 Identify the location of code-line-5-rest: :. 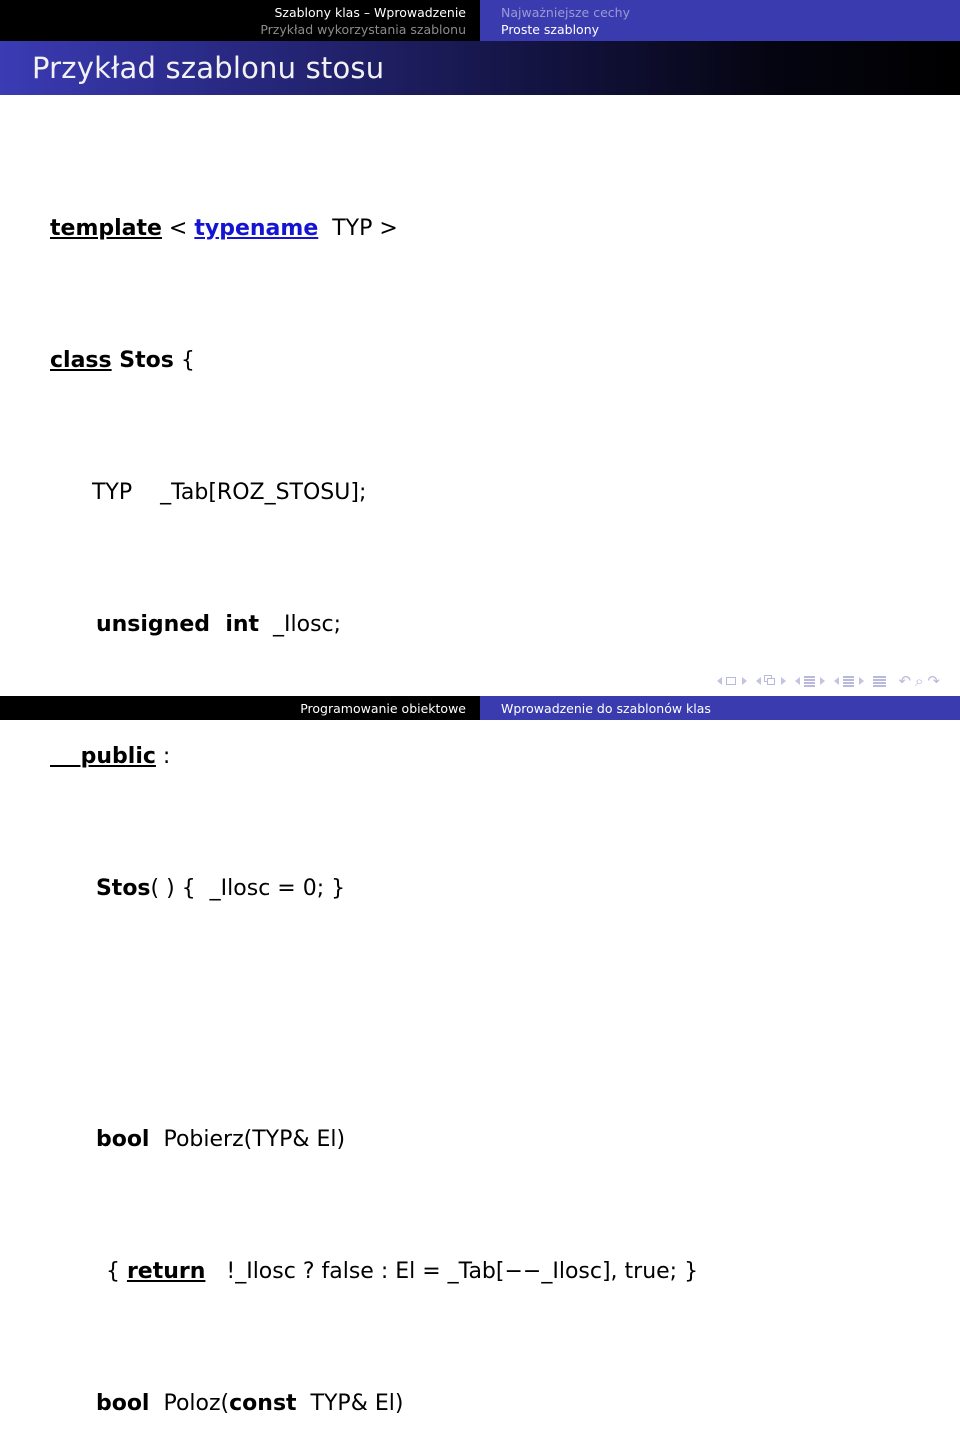
(163, 756).